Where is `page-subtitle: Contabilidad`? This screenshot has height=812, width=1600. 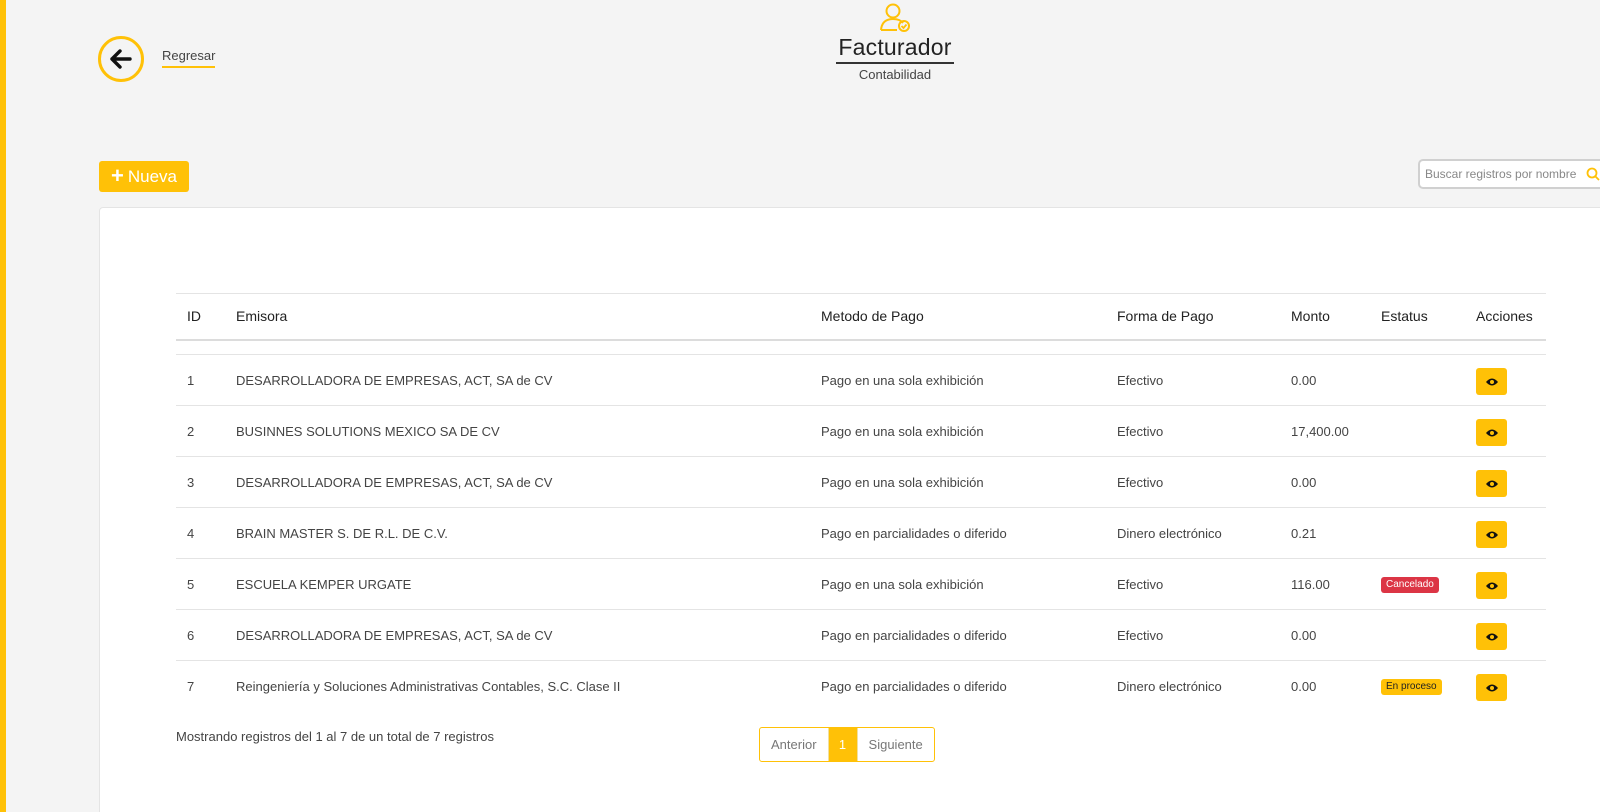 page-subtitle: Contabilidad is located at coordinates (895, 74).